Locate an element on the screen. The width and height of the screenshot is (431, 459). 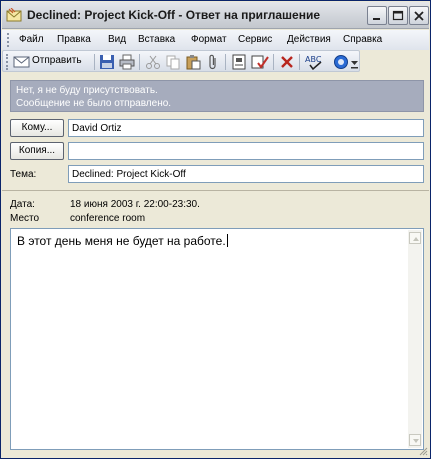
info-line-response: Нет, я не буду присутствовать. is located at coordinates (87, 90).